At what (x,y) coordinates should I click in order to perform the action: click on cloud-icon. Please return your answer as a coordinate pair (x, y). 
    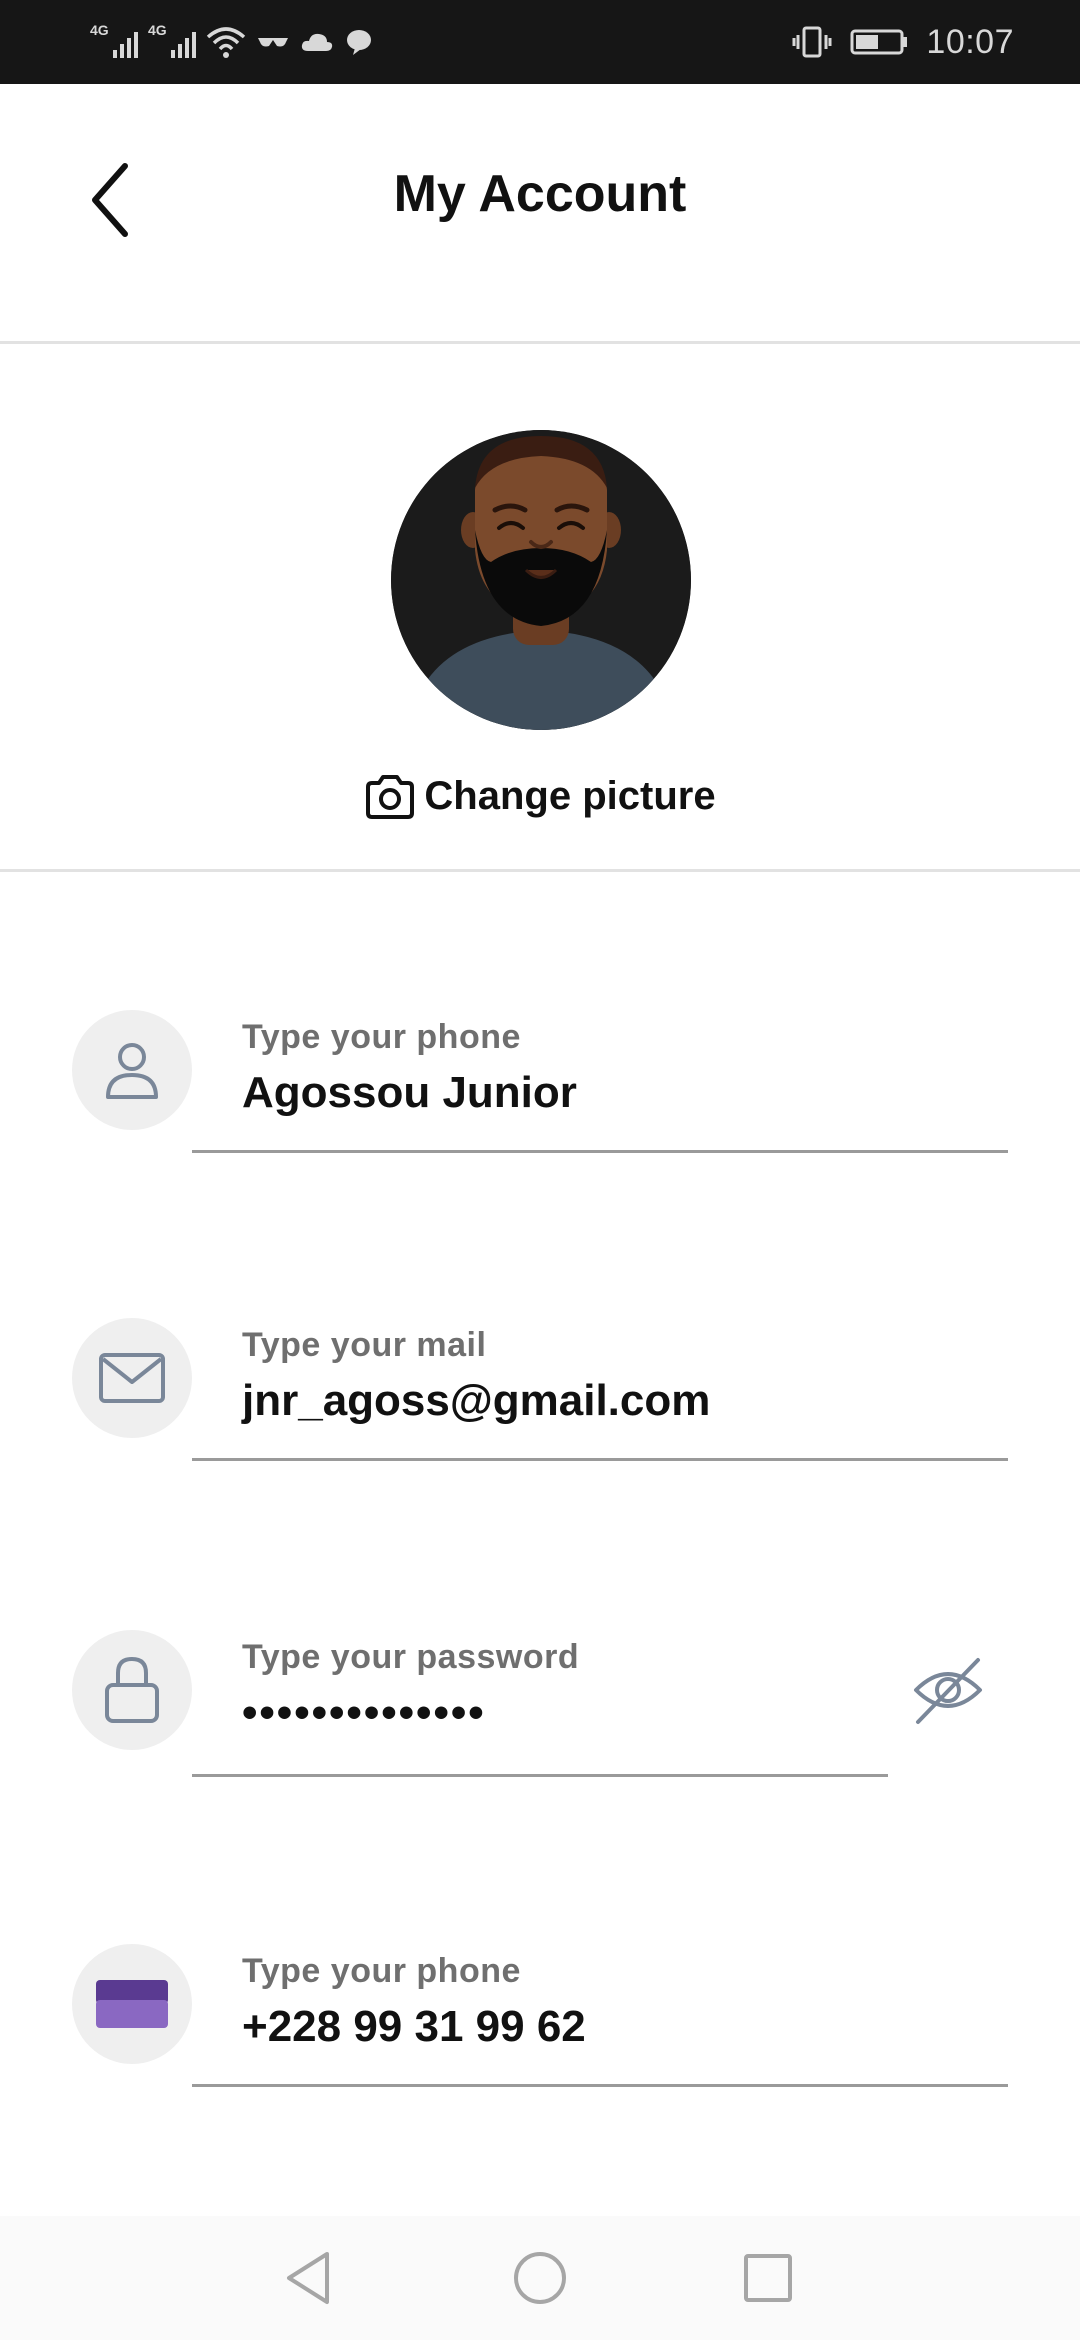
    Looking at the image, I should click on (317, 42).